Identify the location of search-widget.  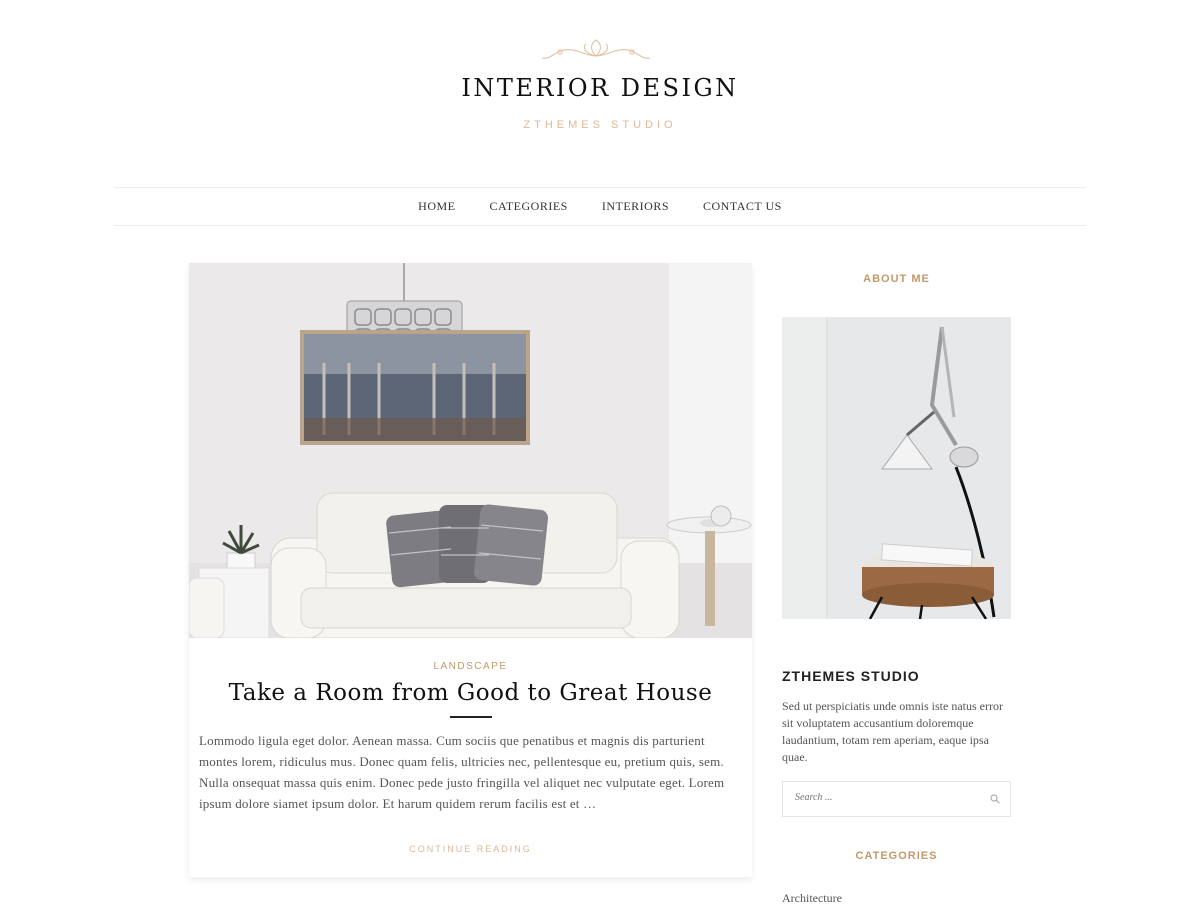
(896, 799).